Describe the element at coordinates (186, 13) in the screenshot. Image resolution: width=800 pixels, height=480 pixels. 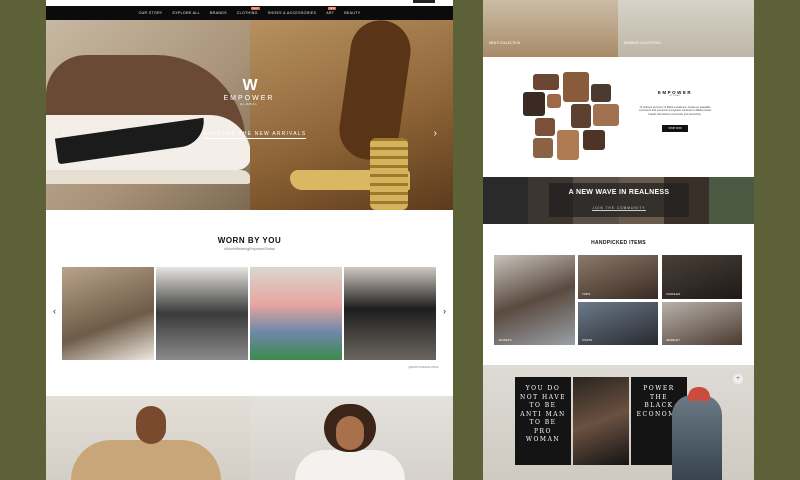
I see `nav-explore-all: EXPLORE ALL` at that location.